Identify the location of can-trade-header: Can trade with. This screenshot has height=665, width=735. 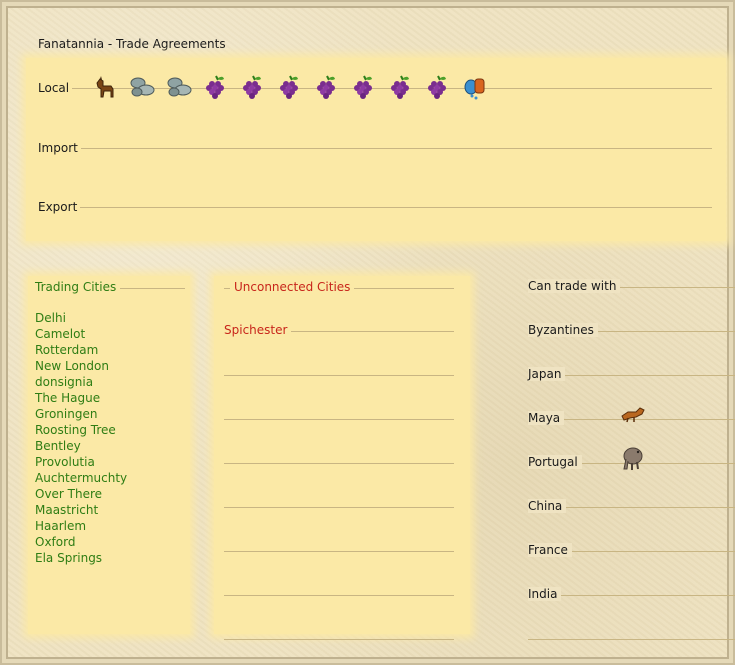
(574, 286).